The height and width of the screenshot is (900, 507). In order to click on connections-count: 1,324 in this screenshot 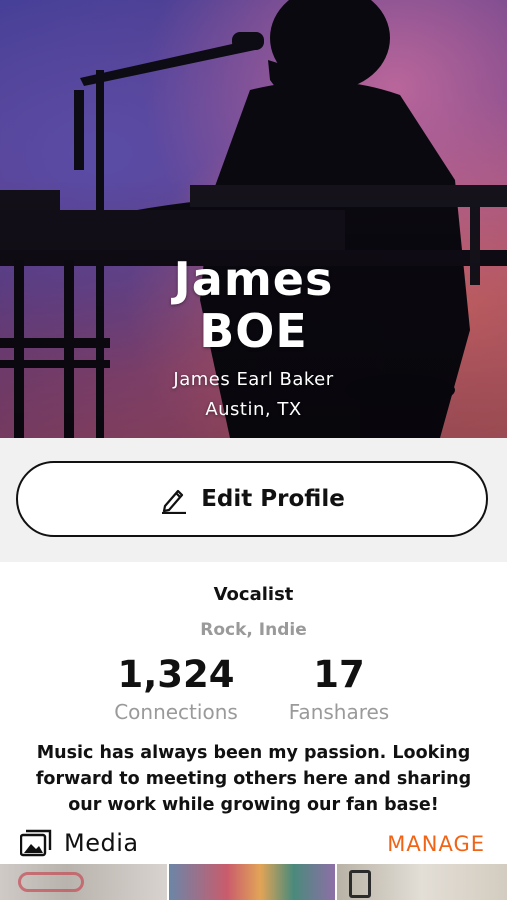, I will do `click(176, 674)`.